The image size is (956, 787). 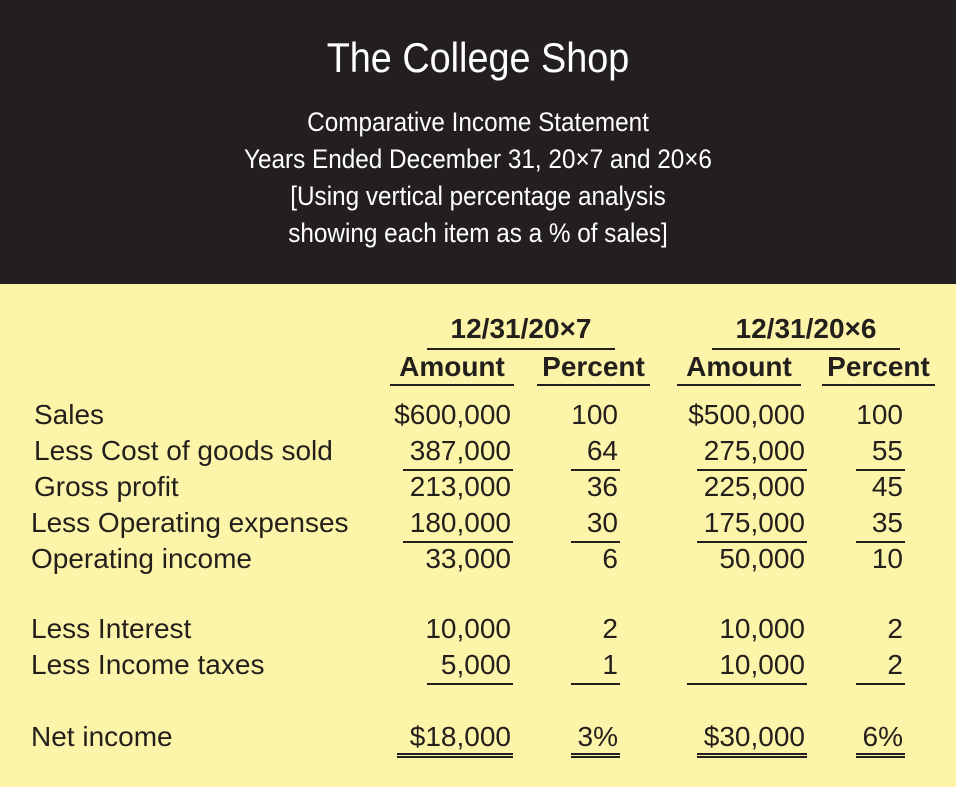 I want to click on amount-cell: 5,000, so click(x=470, y=666).